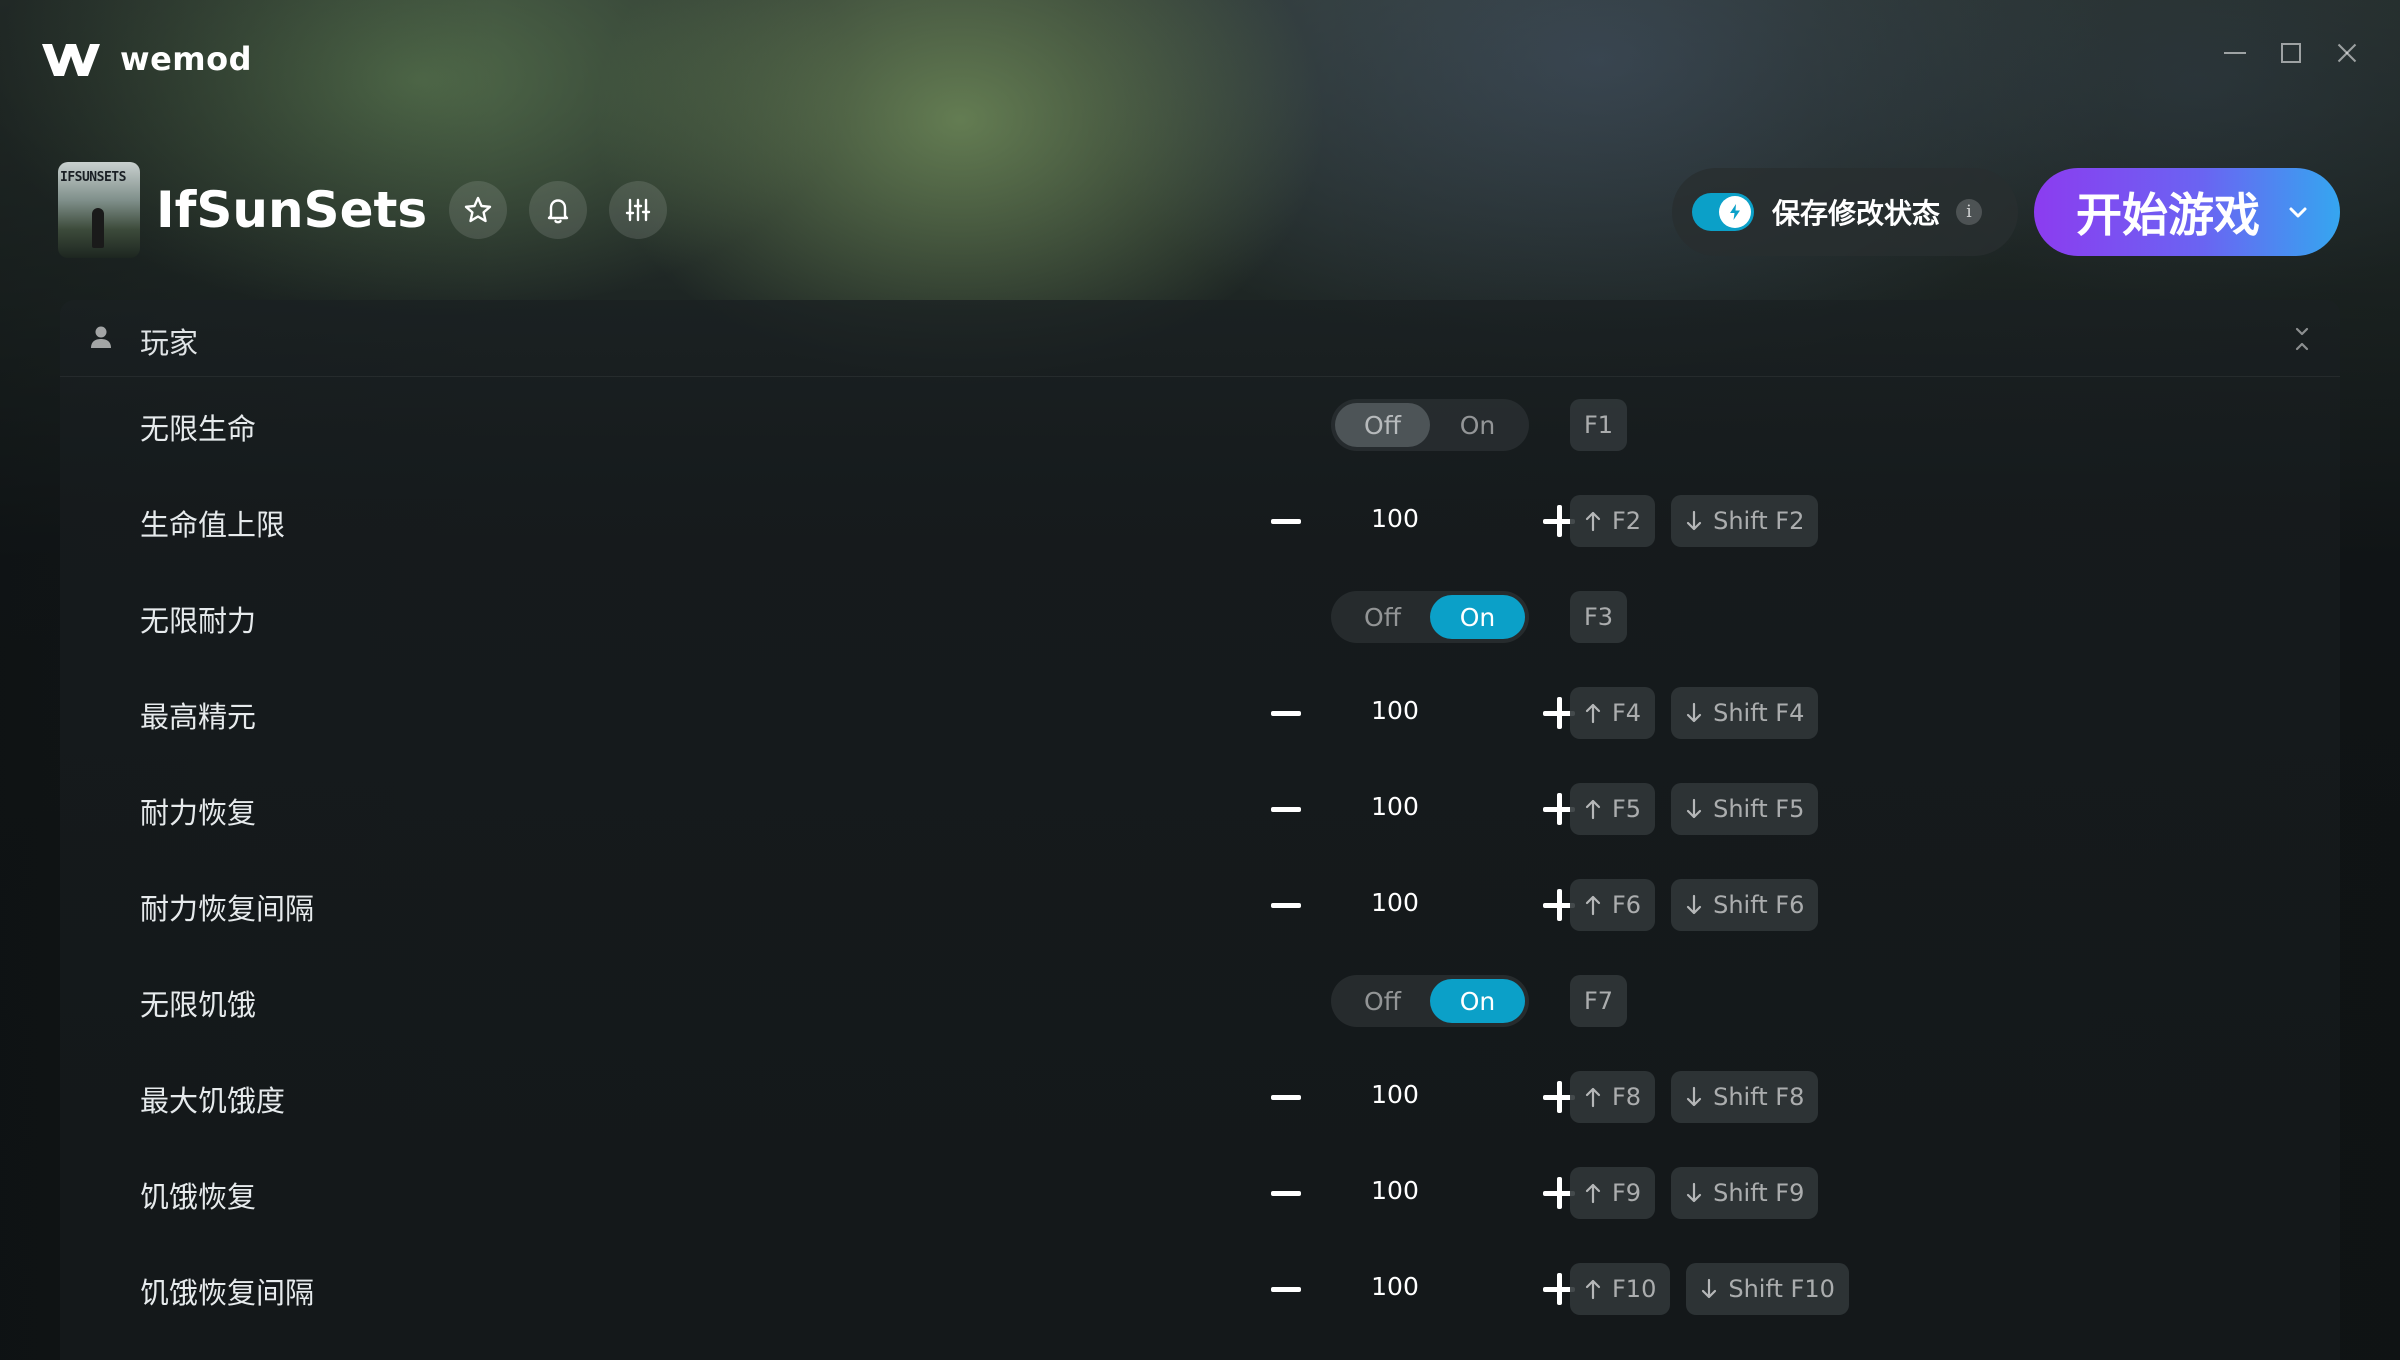  Describe the element at coordinates (2302, 339) in the screenshot. I see `collapse-icon` at that location.